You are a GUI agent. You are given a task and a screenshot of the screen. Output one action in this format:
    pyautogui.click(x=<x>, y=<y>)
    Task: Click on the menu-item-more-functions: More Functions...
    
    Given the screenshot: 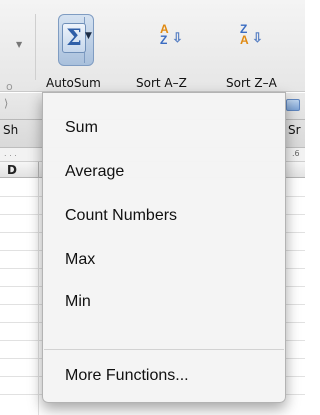 What is the action you would take?
    pyautogui.click(x=164, y=376)
    